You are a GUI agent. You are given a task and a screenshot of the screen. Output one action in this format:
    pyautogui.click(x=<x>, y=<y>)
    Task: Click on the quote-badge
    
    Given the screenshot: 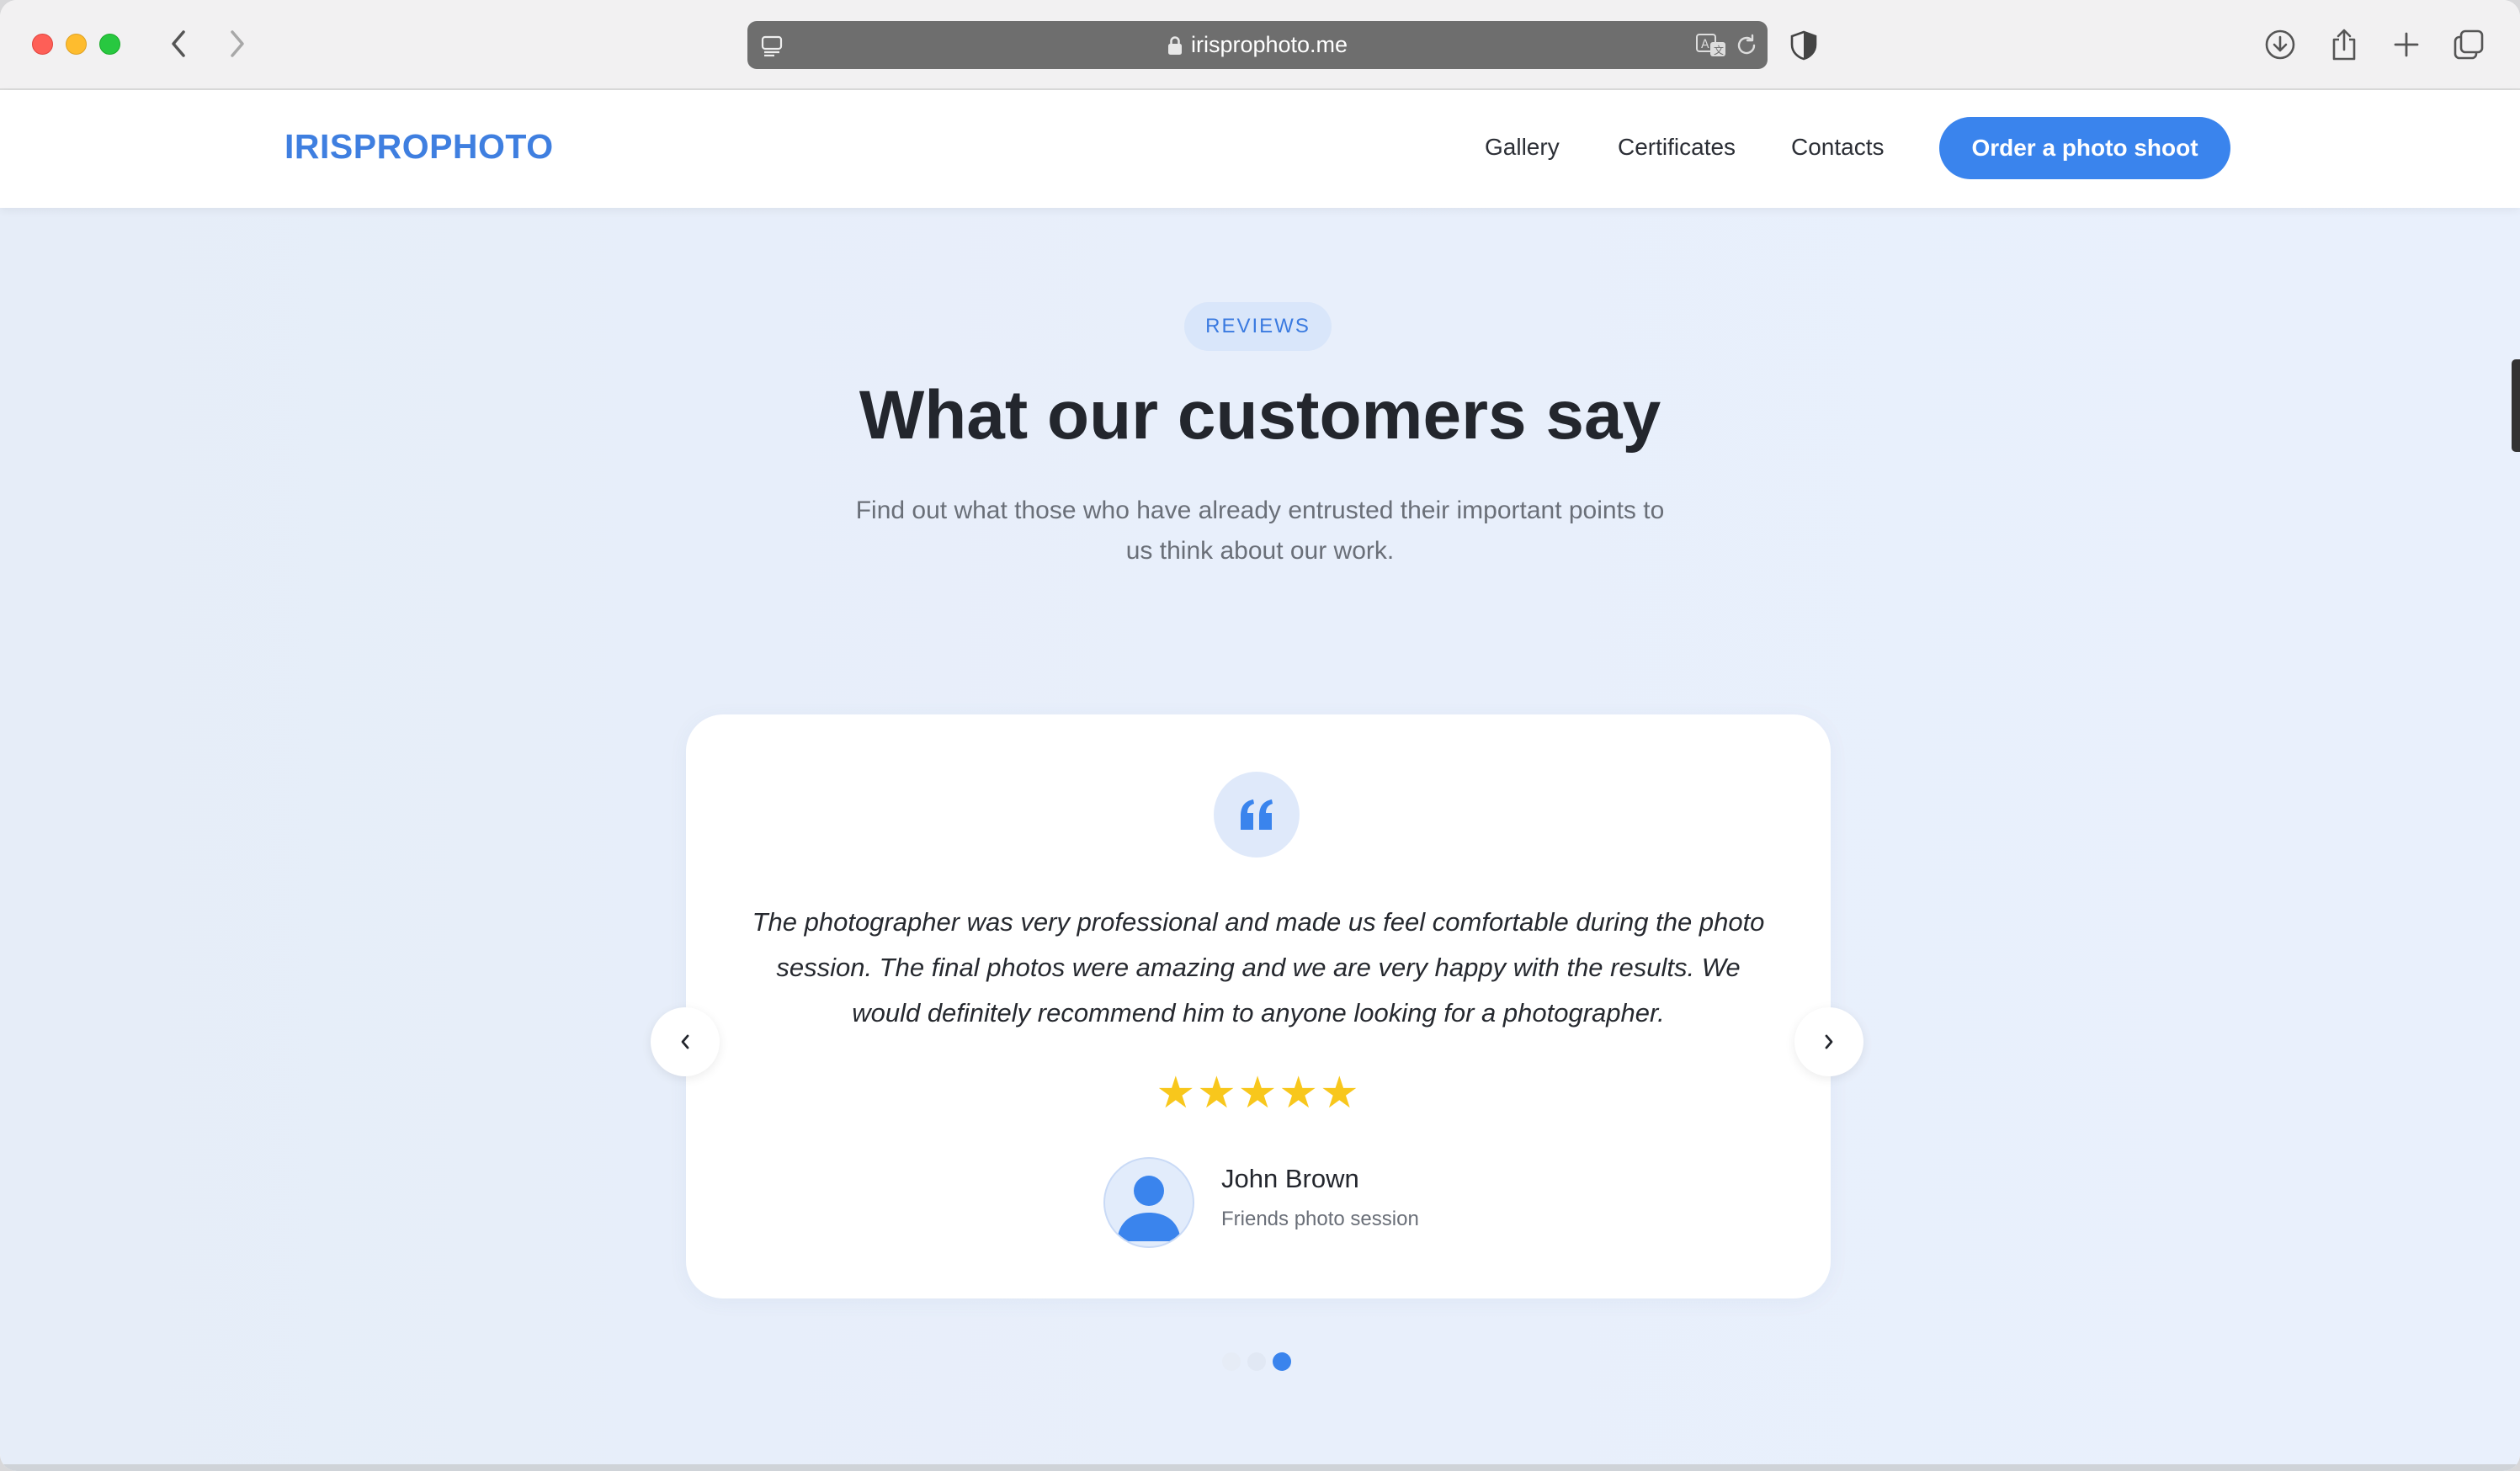 What is the action you would take?
    pyautogui.click(x=1257, y=815)
    